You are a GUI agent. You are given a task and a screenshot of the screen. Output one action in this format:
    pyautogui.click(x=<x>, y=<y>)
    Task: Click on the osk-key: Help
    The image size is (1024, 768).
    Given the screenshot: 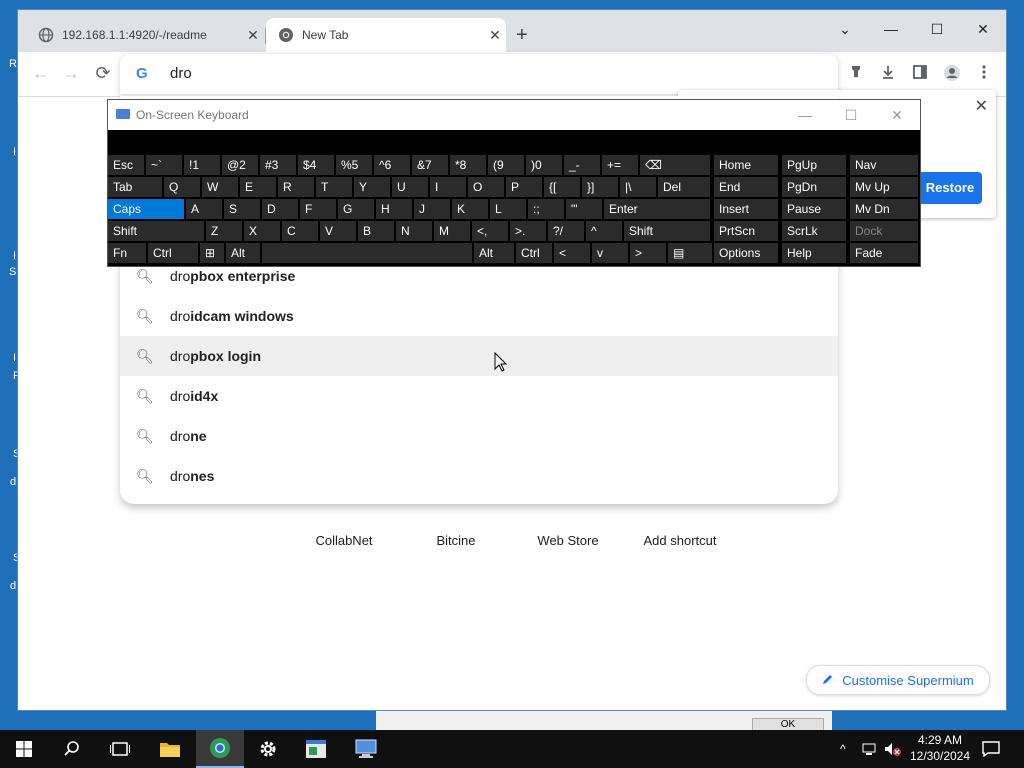 What is the action you would take?
    pyautogui.click(x=814, y=253)
    